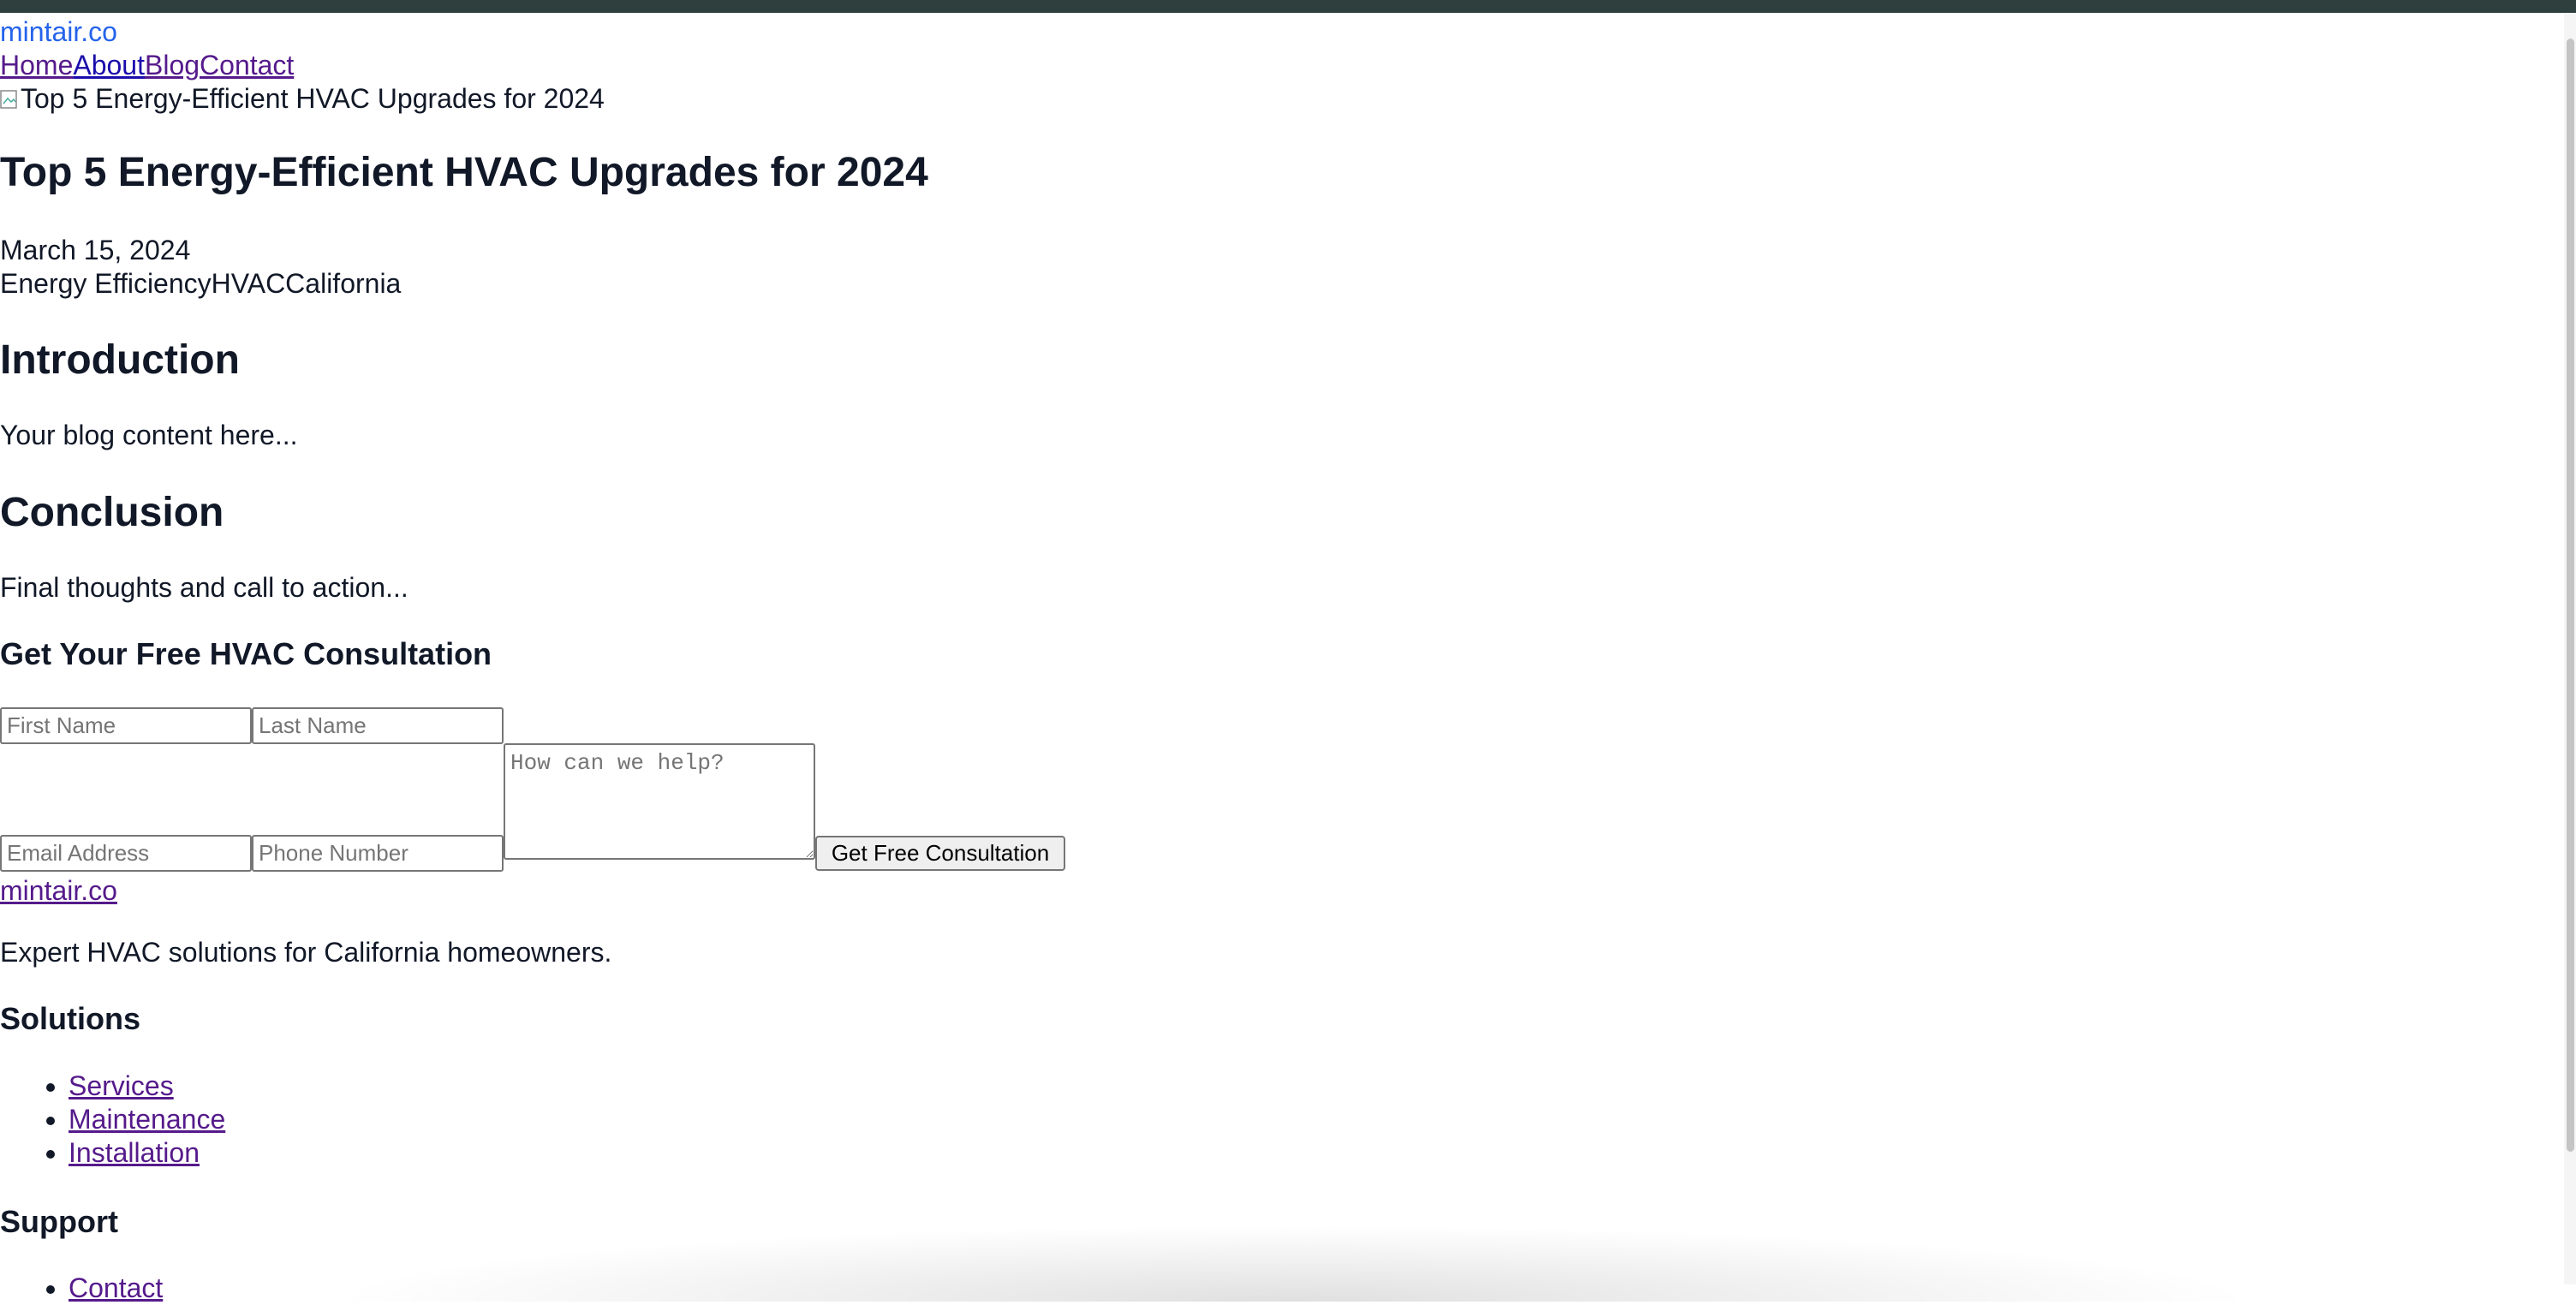  Describe the element at coordinates (106, 283) in the screenshot. I see `tag: Energy Efficiency` at that location.